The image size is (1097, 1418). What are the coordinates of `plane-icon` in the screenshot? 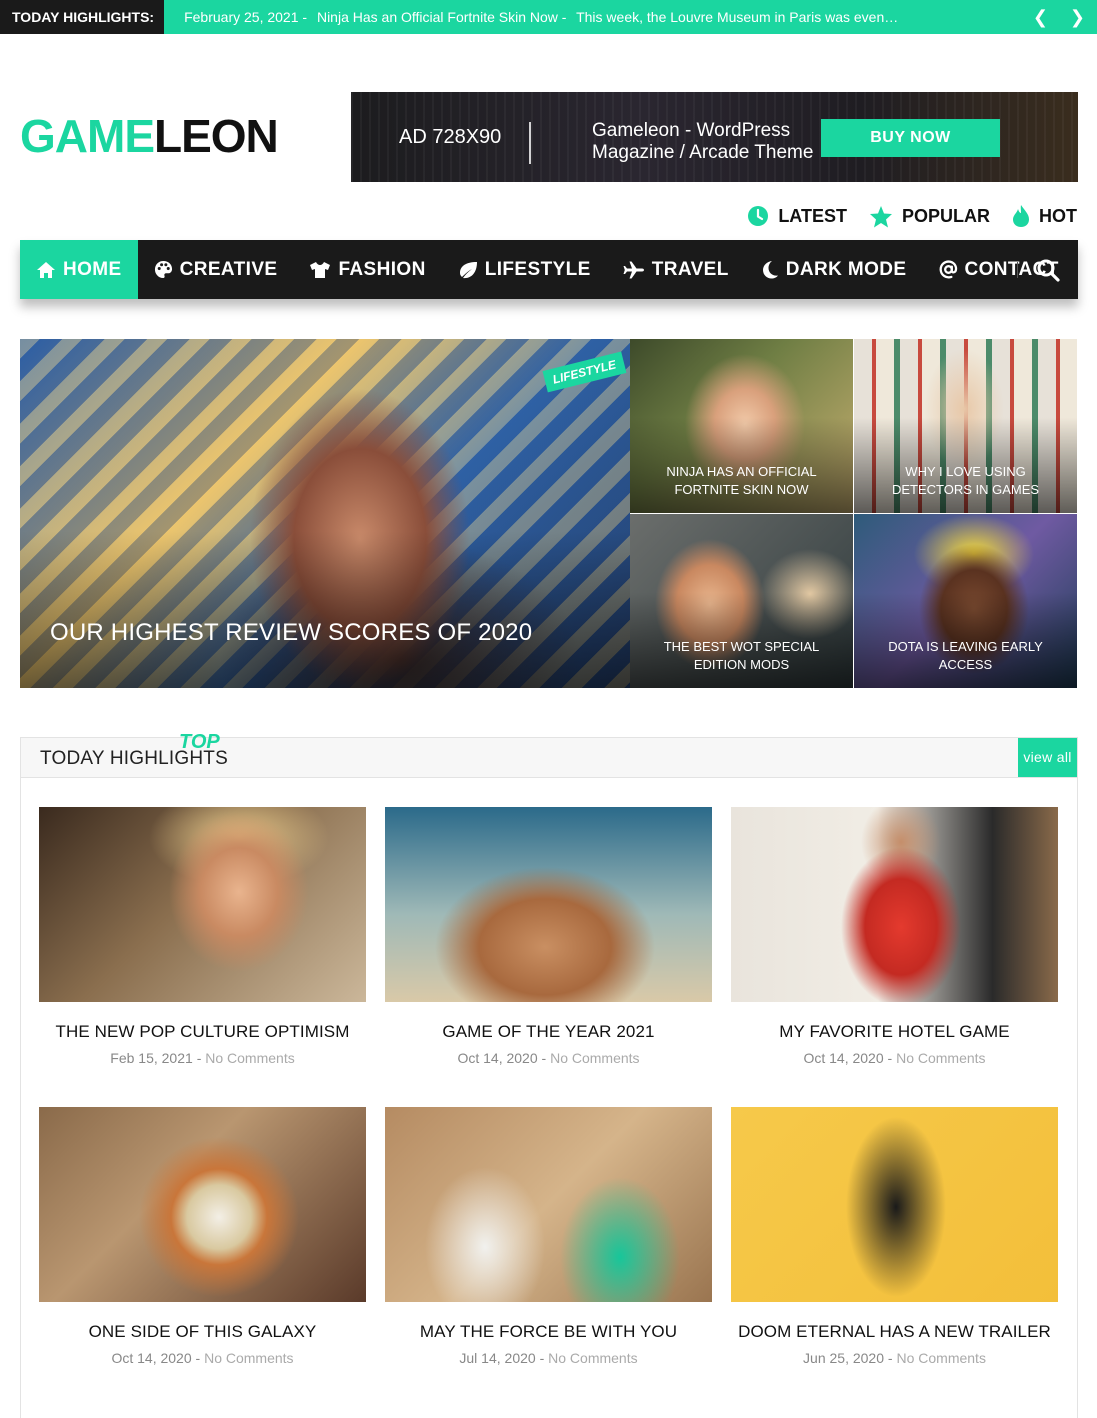 It's located at (634, 270).